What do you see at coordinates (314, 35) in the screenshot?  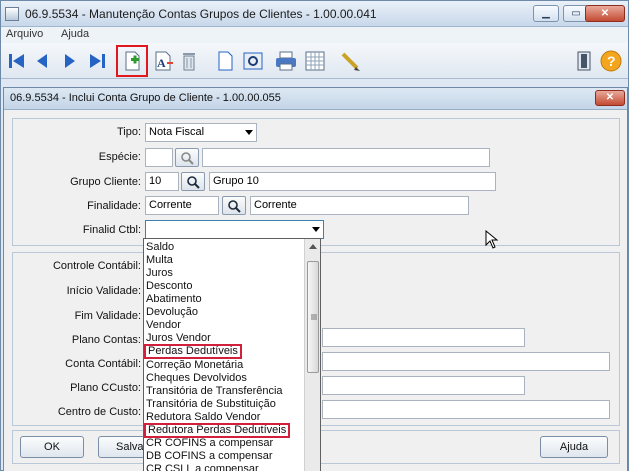 I see `menu-bar: Arquivo Ajuda` at bounding box center [314, 35].